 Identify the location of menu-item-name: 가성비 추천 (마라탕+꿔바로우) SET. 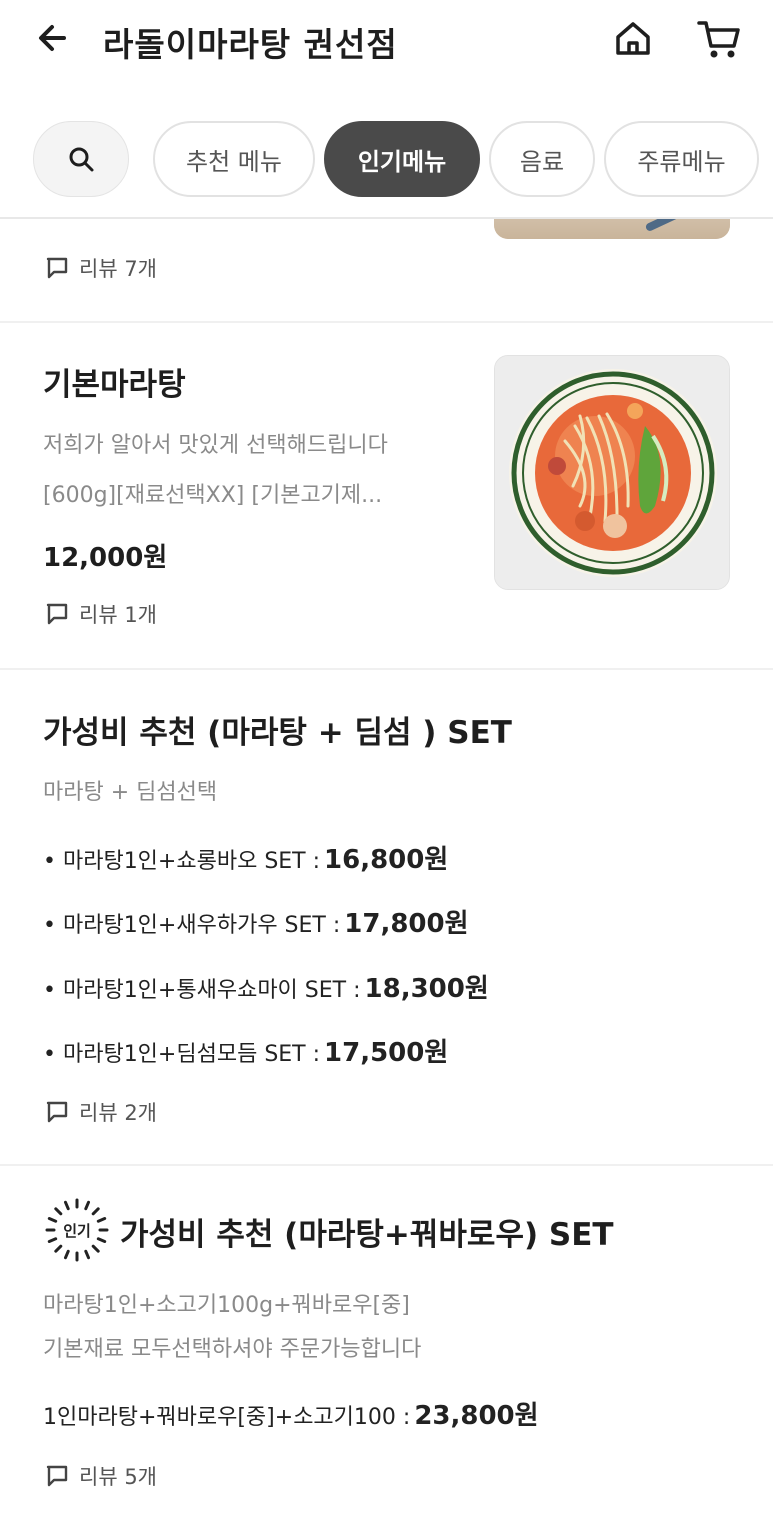
(367, 1235).